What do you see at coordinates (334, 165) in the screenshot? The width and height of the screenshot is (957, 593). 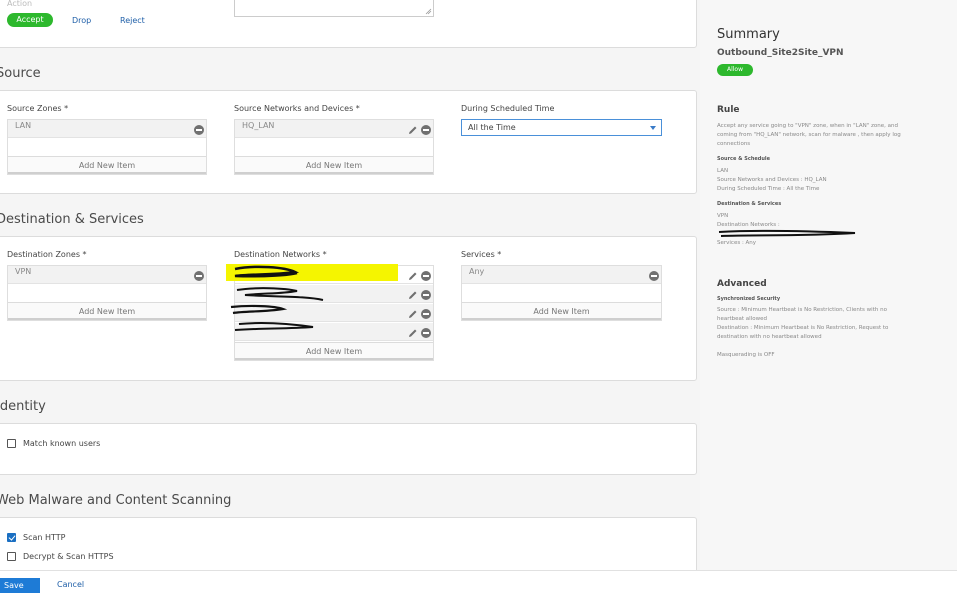 I see `add-source-network-button: Add New Item` at bounding box center [334, 165].